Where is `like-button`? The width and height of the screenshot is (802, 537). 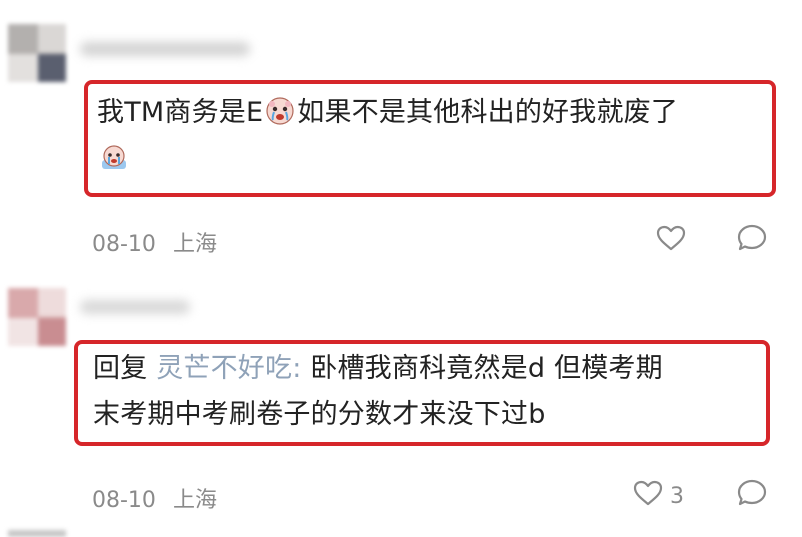 like-button is located at coordinates (671, 241).